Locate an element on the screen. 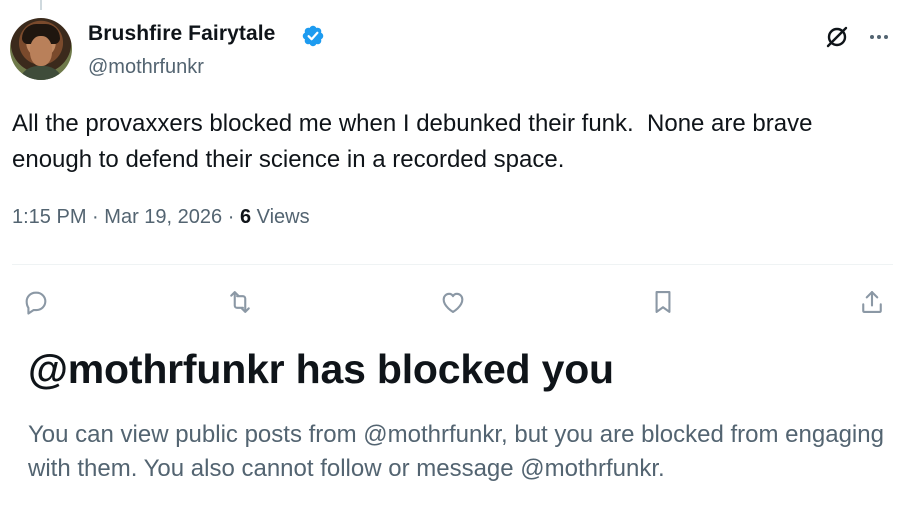 This screenshot has width=903, height=507. repost-icon is located at coordinates (240, 302).